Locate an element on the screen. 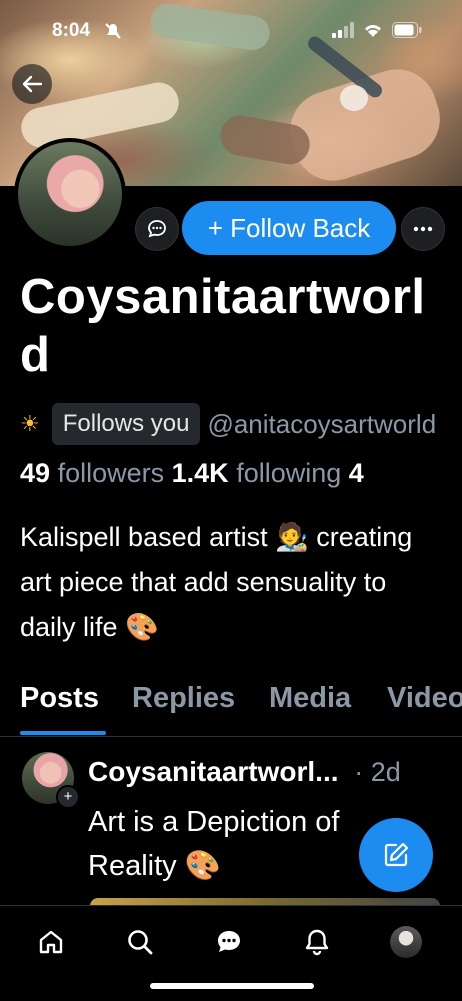 The height and width of the screenshot is (1001, 462). silent-mode-icon is located at coordinates (113, 33).